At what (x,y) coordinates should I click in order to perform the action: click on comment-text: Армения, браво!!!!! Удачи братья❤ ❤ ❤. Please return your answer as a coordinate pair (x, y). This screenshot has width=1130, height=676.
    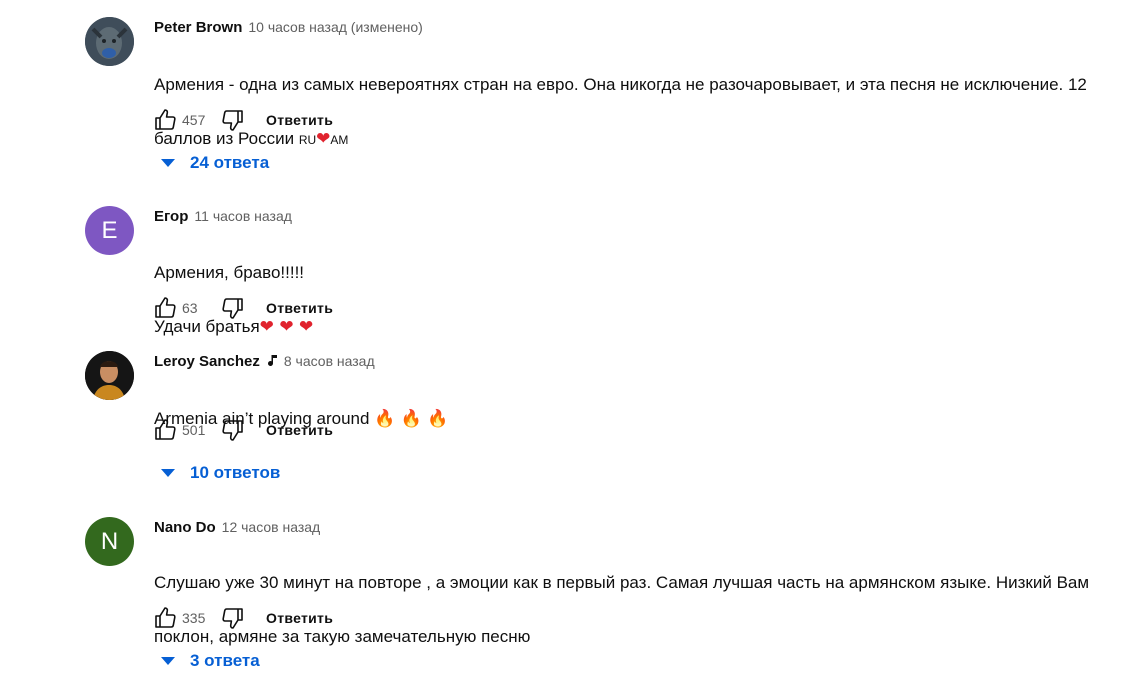
    Looking at the image, I should click on (642, 286).